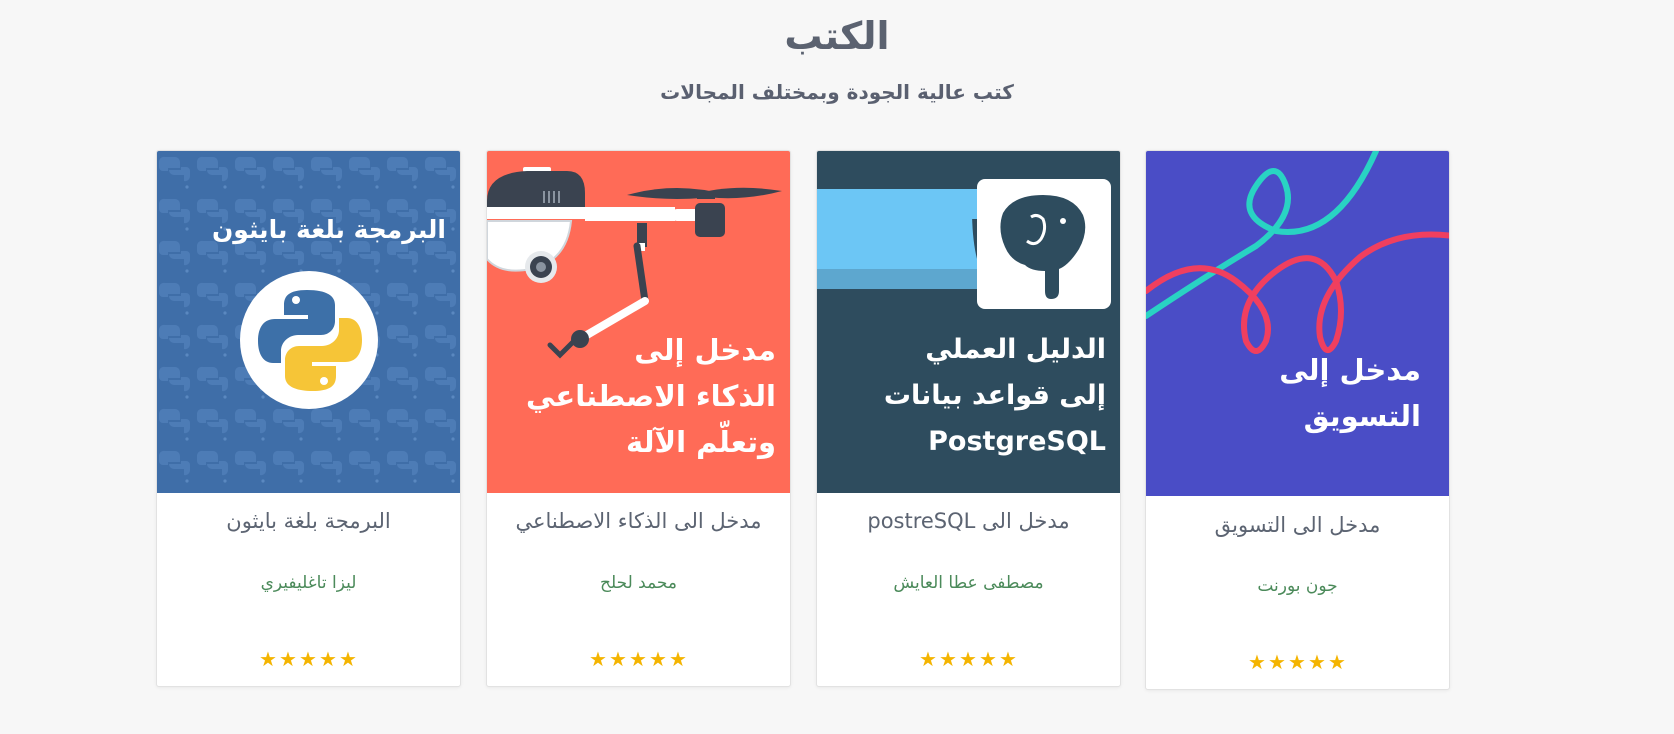 The height and width of the screenshot is (734, 1674). Describe the element at coordinates (968, 521) in the screenshot. I see `book-title: مدخل الى postreSQL` at that location.